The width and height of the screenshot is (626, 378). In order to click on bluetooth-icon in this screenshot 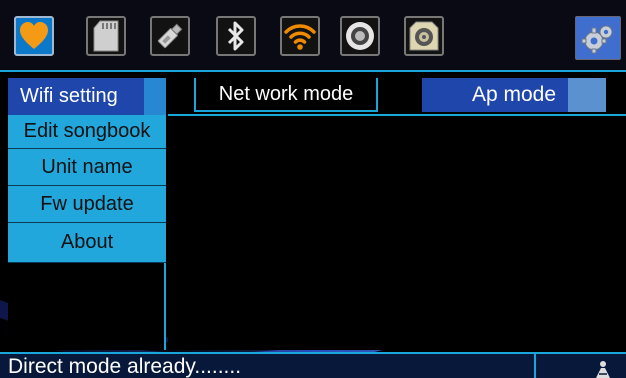, I will do `click(235, 36)`.